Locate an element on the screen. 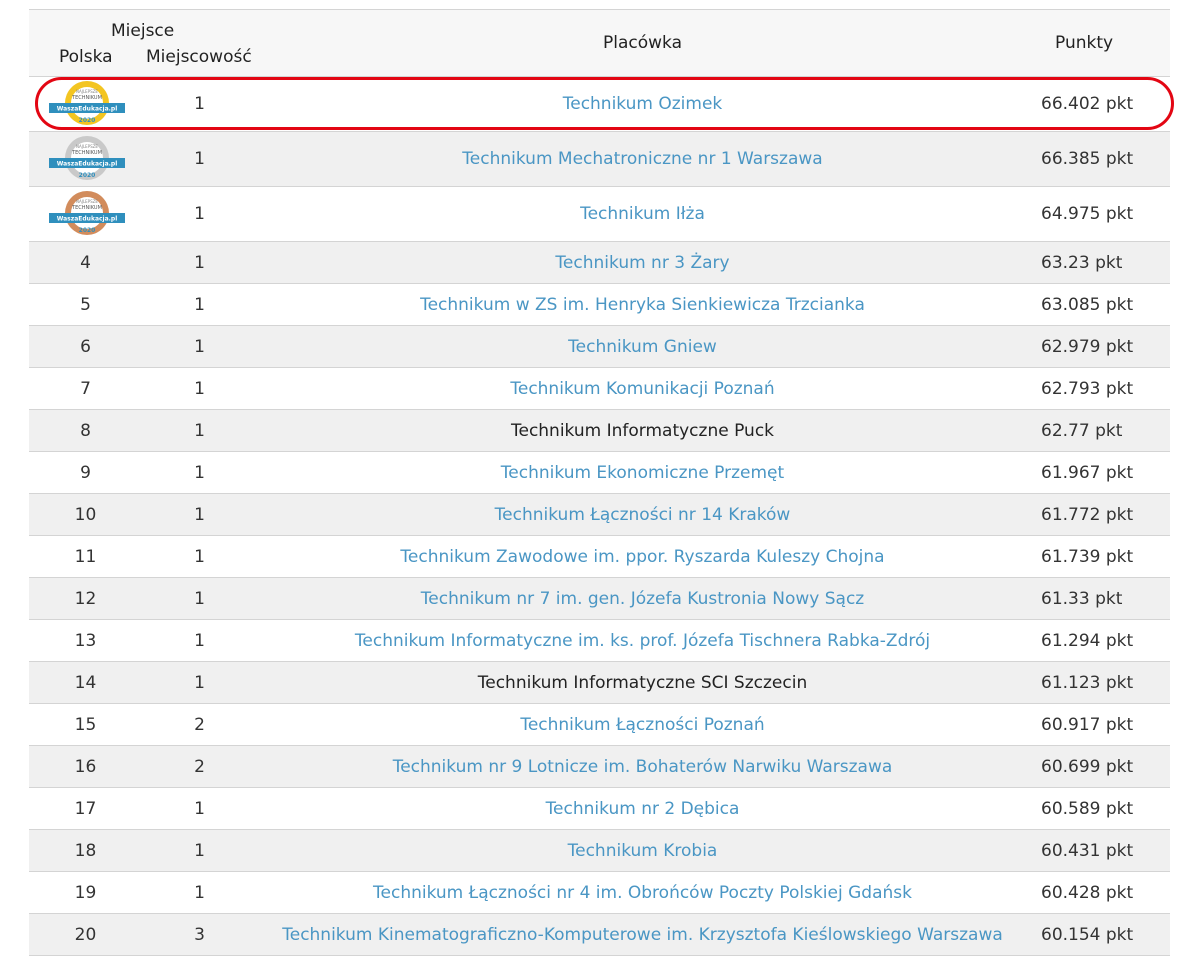  school-link: Technikum Iłża is located at coordinates (642, 214).